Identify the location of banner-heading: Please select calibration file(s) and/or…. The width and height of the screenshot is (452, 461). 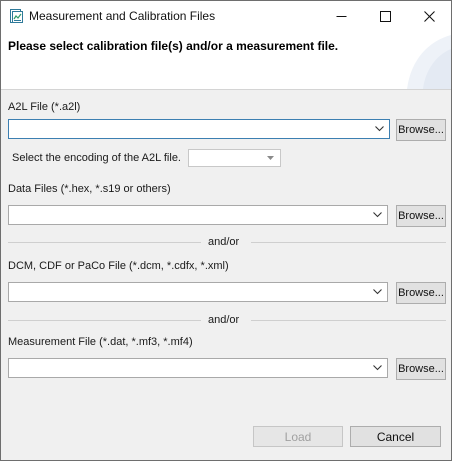
(173, 46).